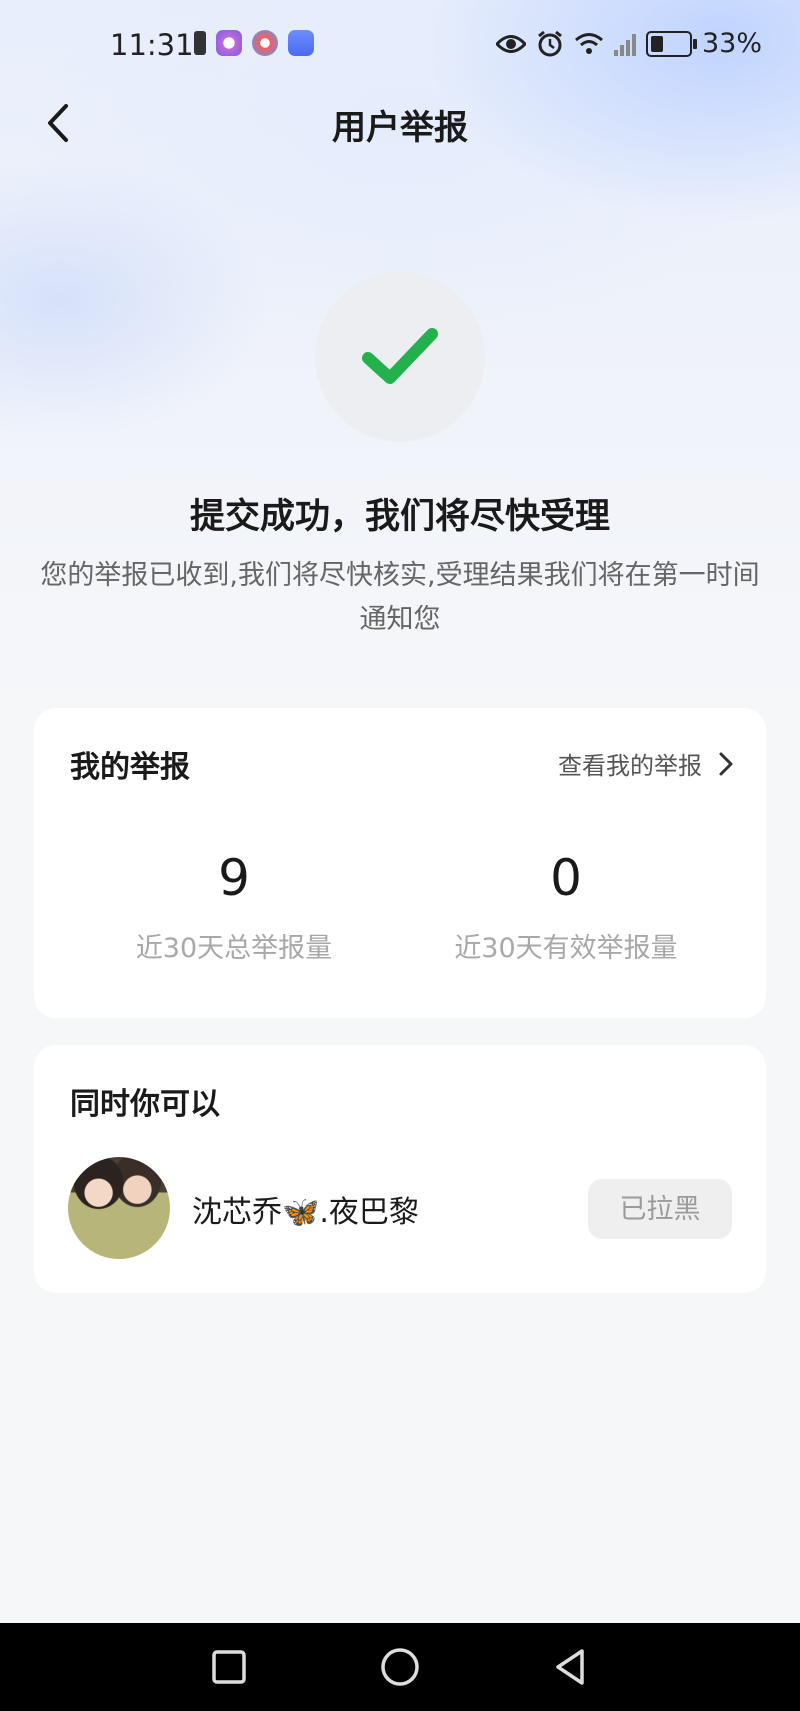 The height and width of the screenshot is (1711, 800). What do you see at coordinates (305, 1209) in the screenshot?
I see `user-name: 沈芯乔🦋.夜巴黎` at bounding box center [305, 1209].